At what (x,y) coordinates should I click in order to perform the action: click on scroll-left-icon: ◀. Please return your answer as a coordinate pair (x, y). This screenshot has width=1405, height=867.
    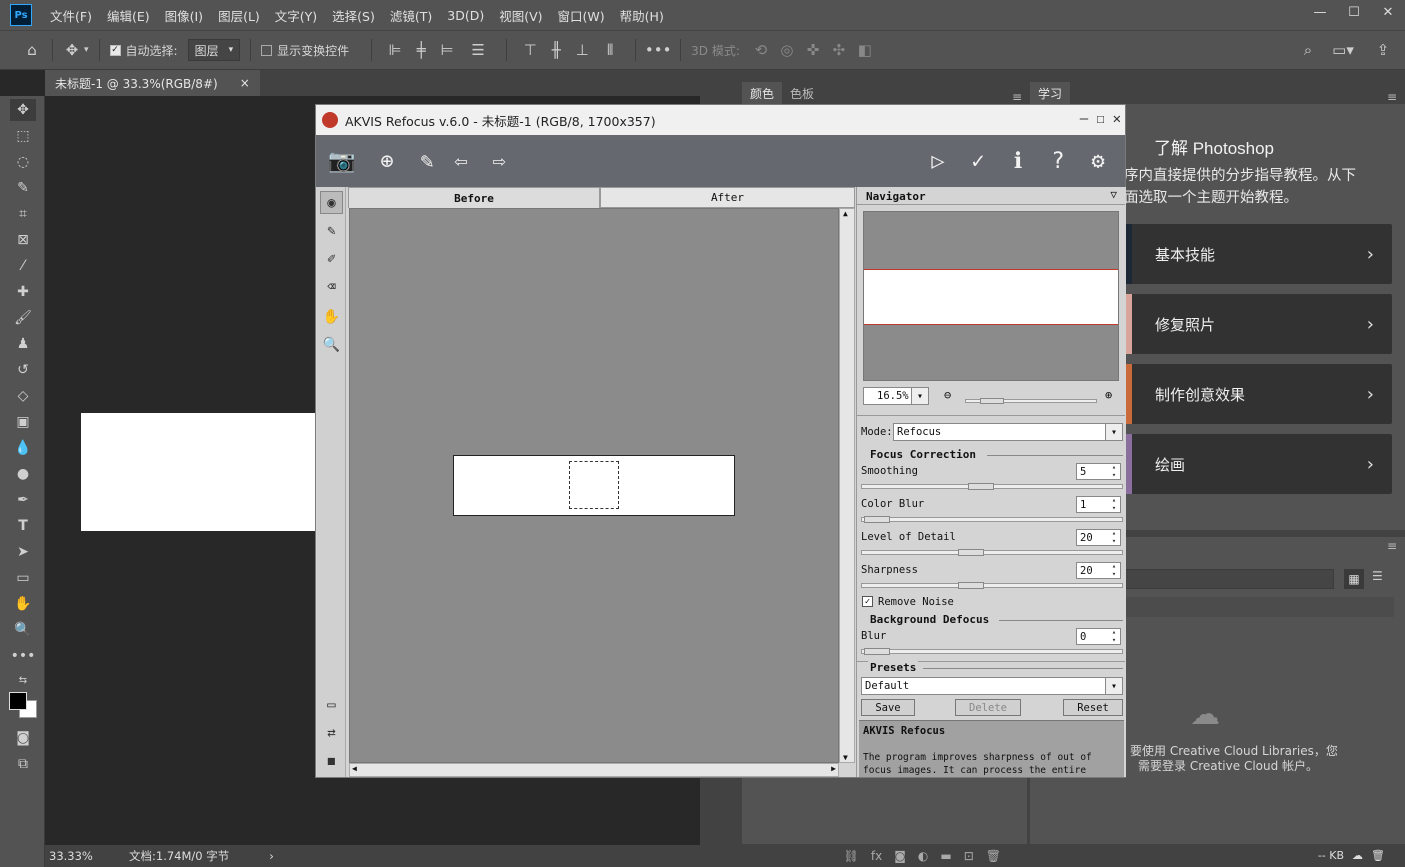
    Looking at the image, I should click on (354, 768).